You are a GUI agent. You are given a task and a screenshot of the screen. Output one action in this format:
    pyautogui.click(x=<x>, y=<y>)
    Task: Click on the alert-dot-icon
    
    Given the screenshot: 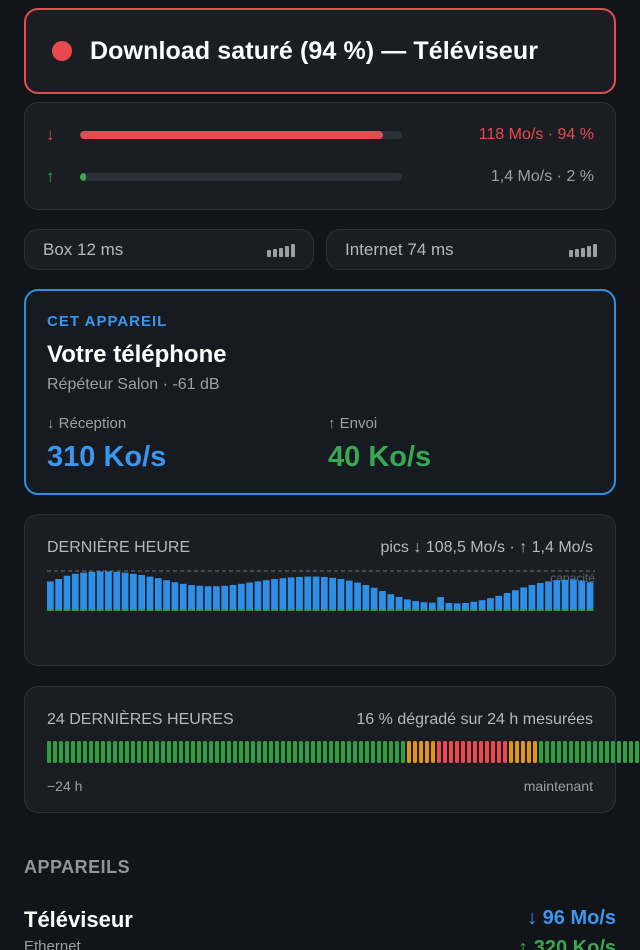 What is the action you would take?
    pyautogui.click(x=62, y=51)
    